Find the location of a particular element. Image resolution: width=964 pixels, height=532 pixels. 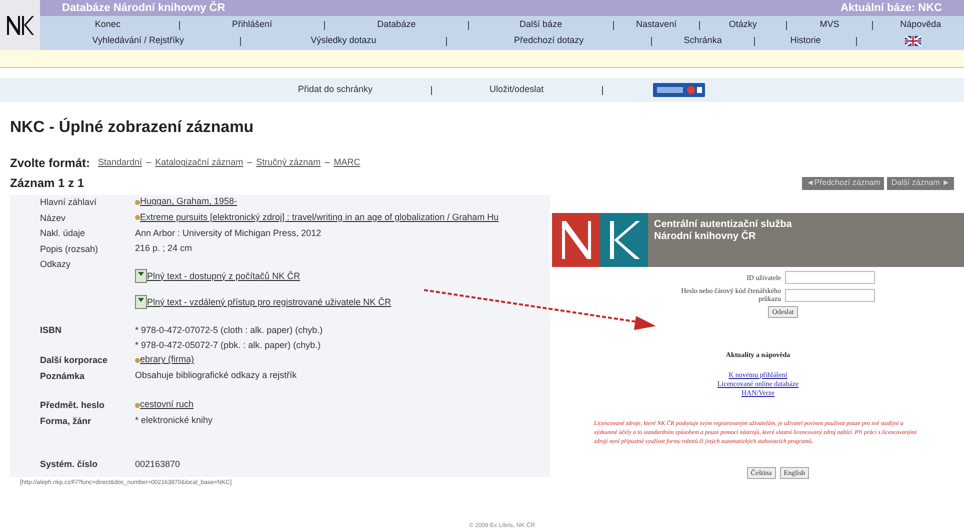

nav-link: Schránka is located at coordinates (703, 41).